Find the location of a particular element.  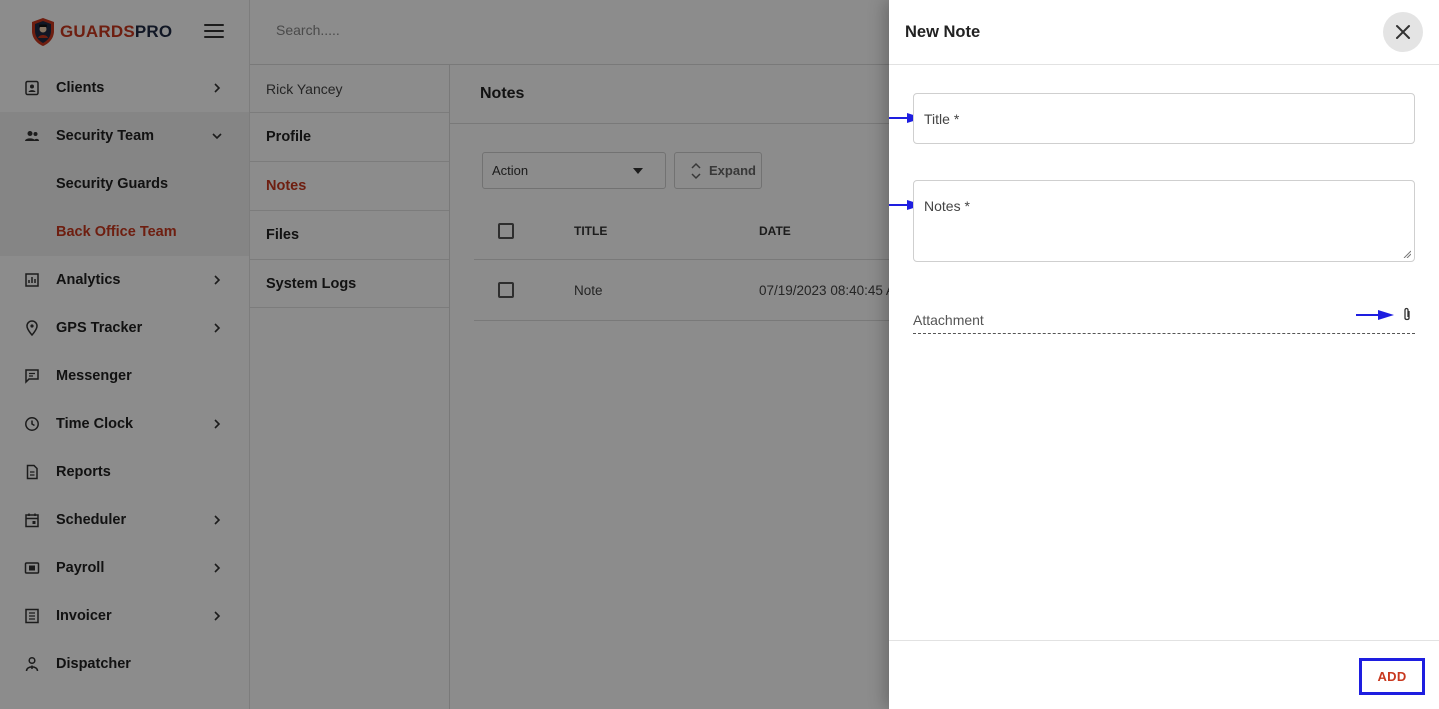

paperclip-icon is located at coordinates (1407, 315).